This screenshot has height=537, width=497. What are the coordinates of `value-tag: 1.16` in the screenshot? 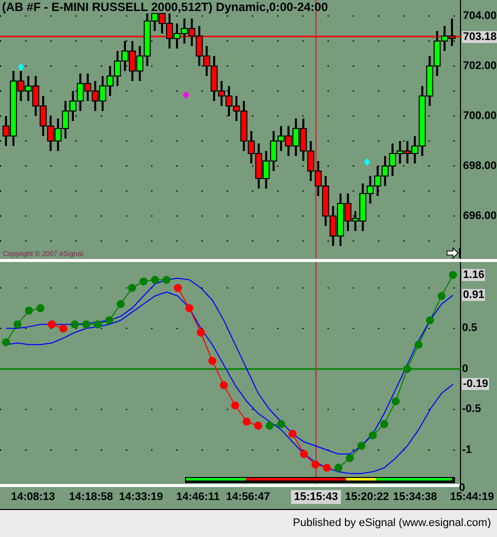 It's located at (474, 274).